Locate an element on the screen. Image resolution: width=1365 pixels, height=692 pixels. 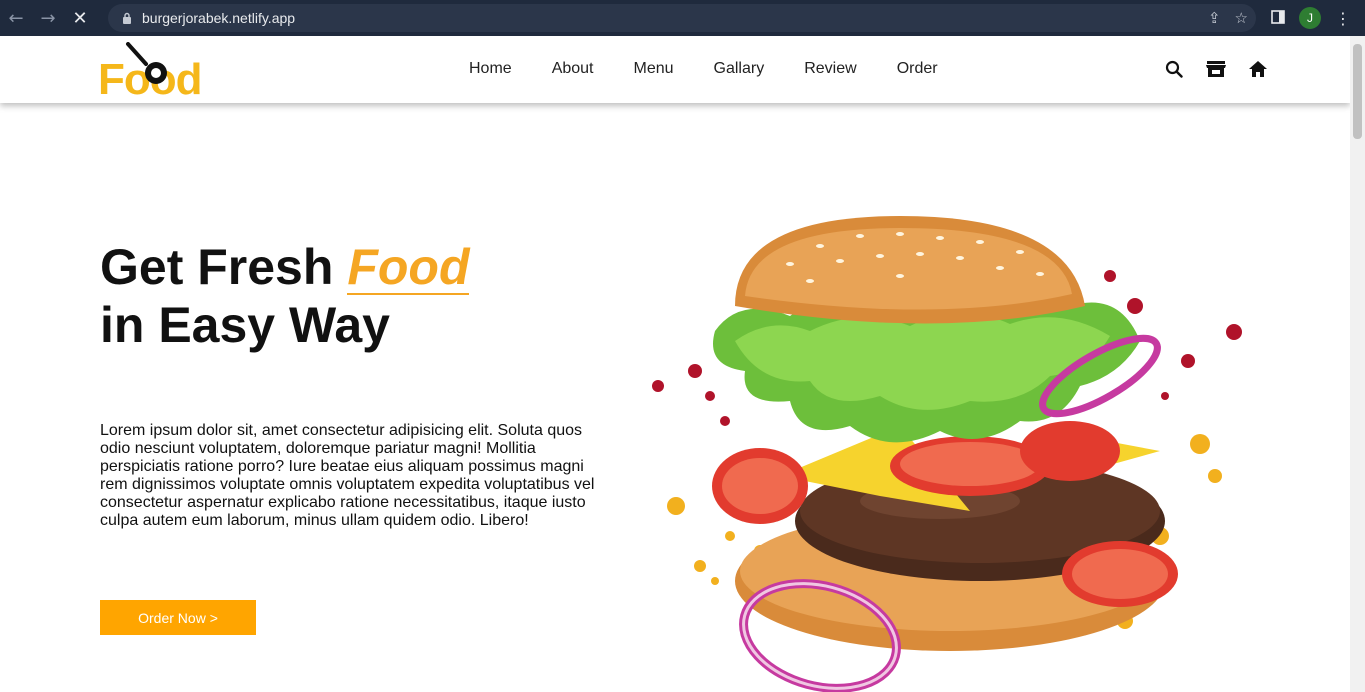
back-arrow-icon: ← is located at coordinates (16, 18).